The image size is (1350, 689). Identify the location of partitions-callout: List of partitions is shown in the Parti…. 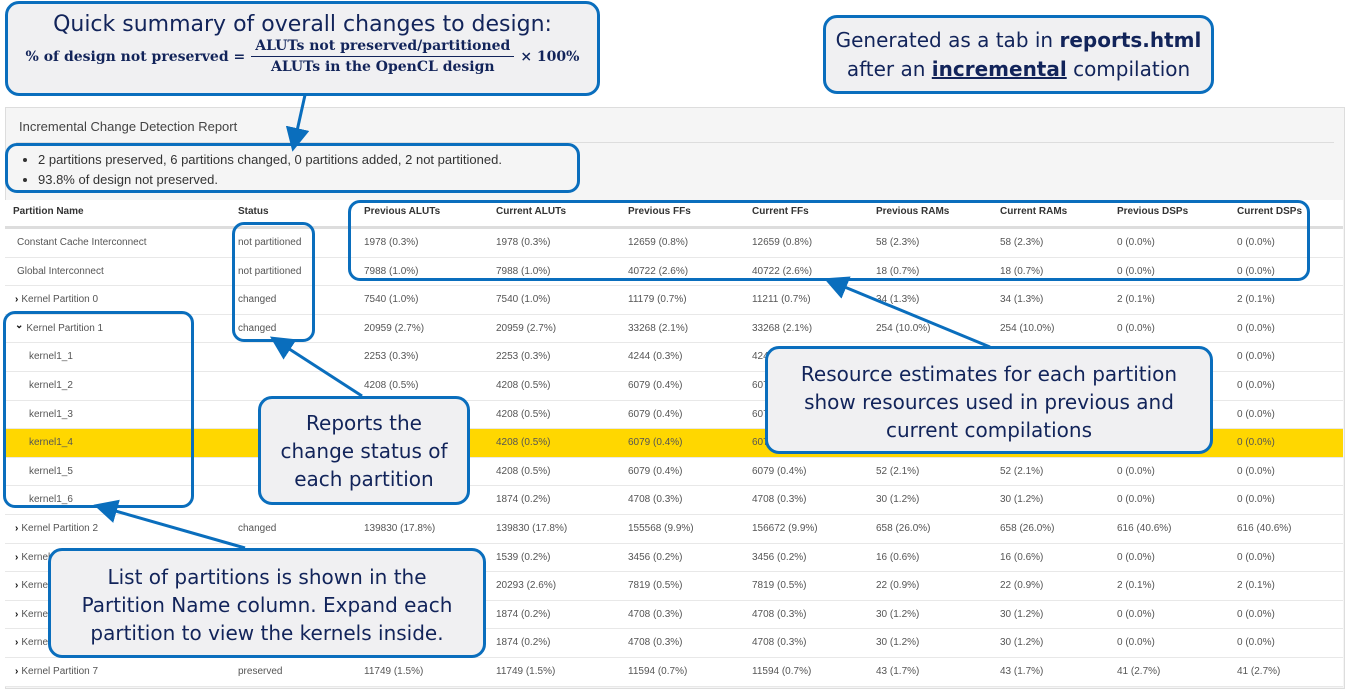
(267, 603).